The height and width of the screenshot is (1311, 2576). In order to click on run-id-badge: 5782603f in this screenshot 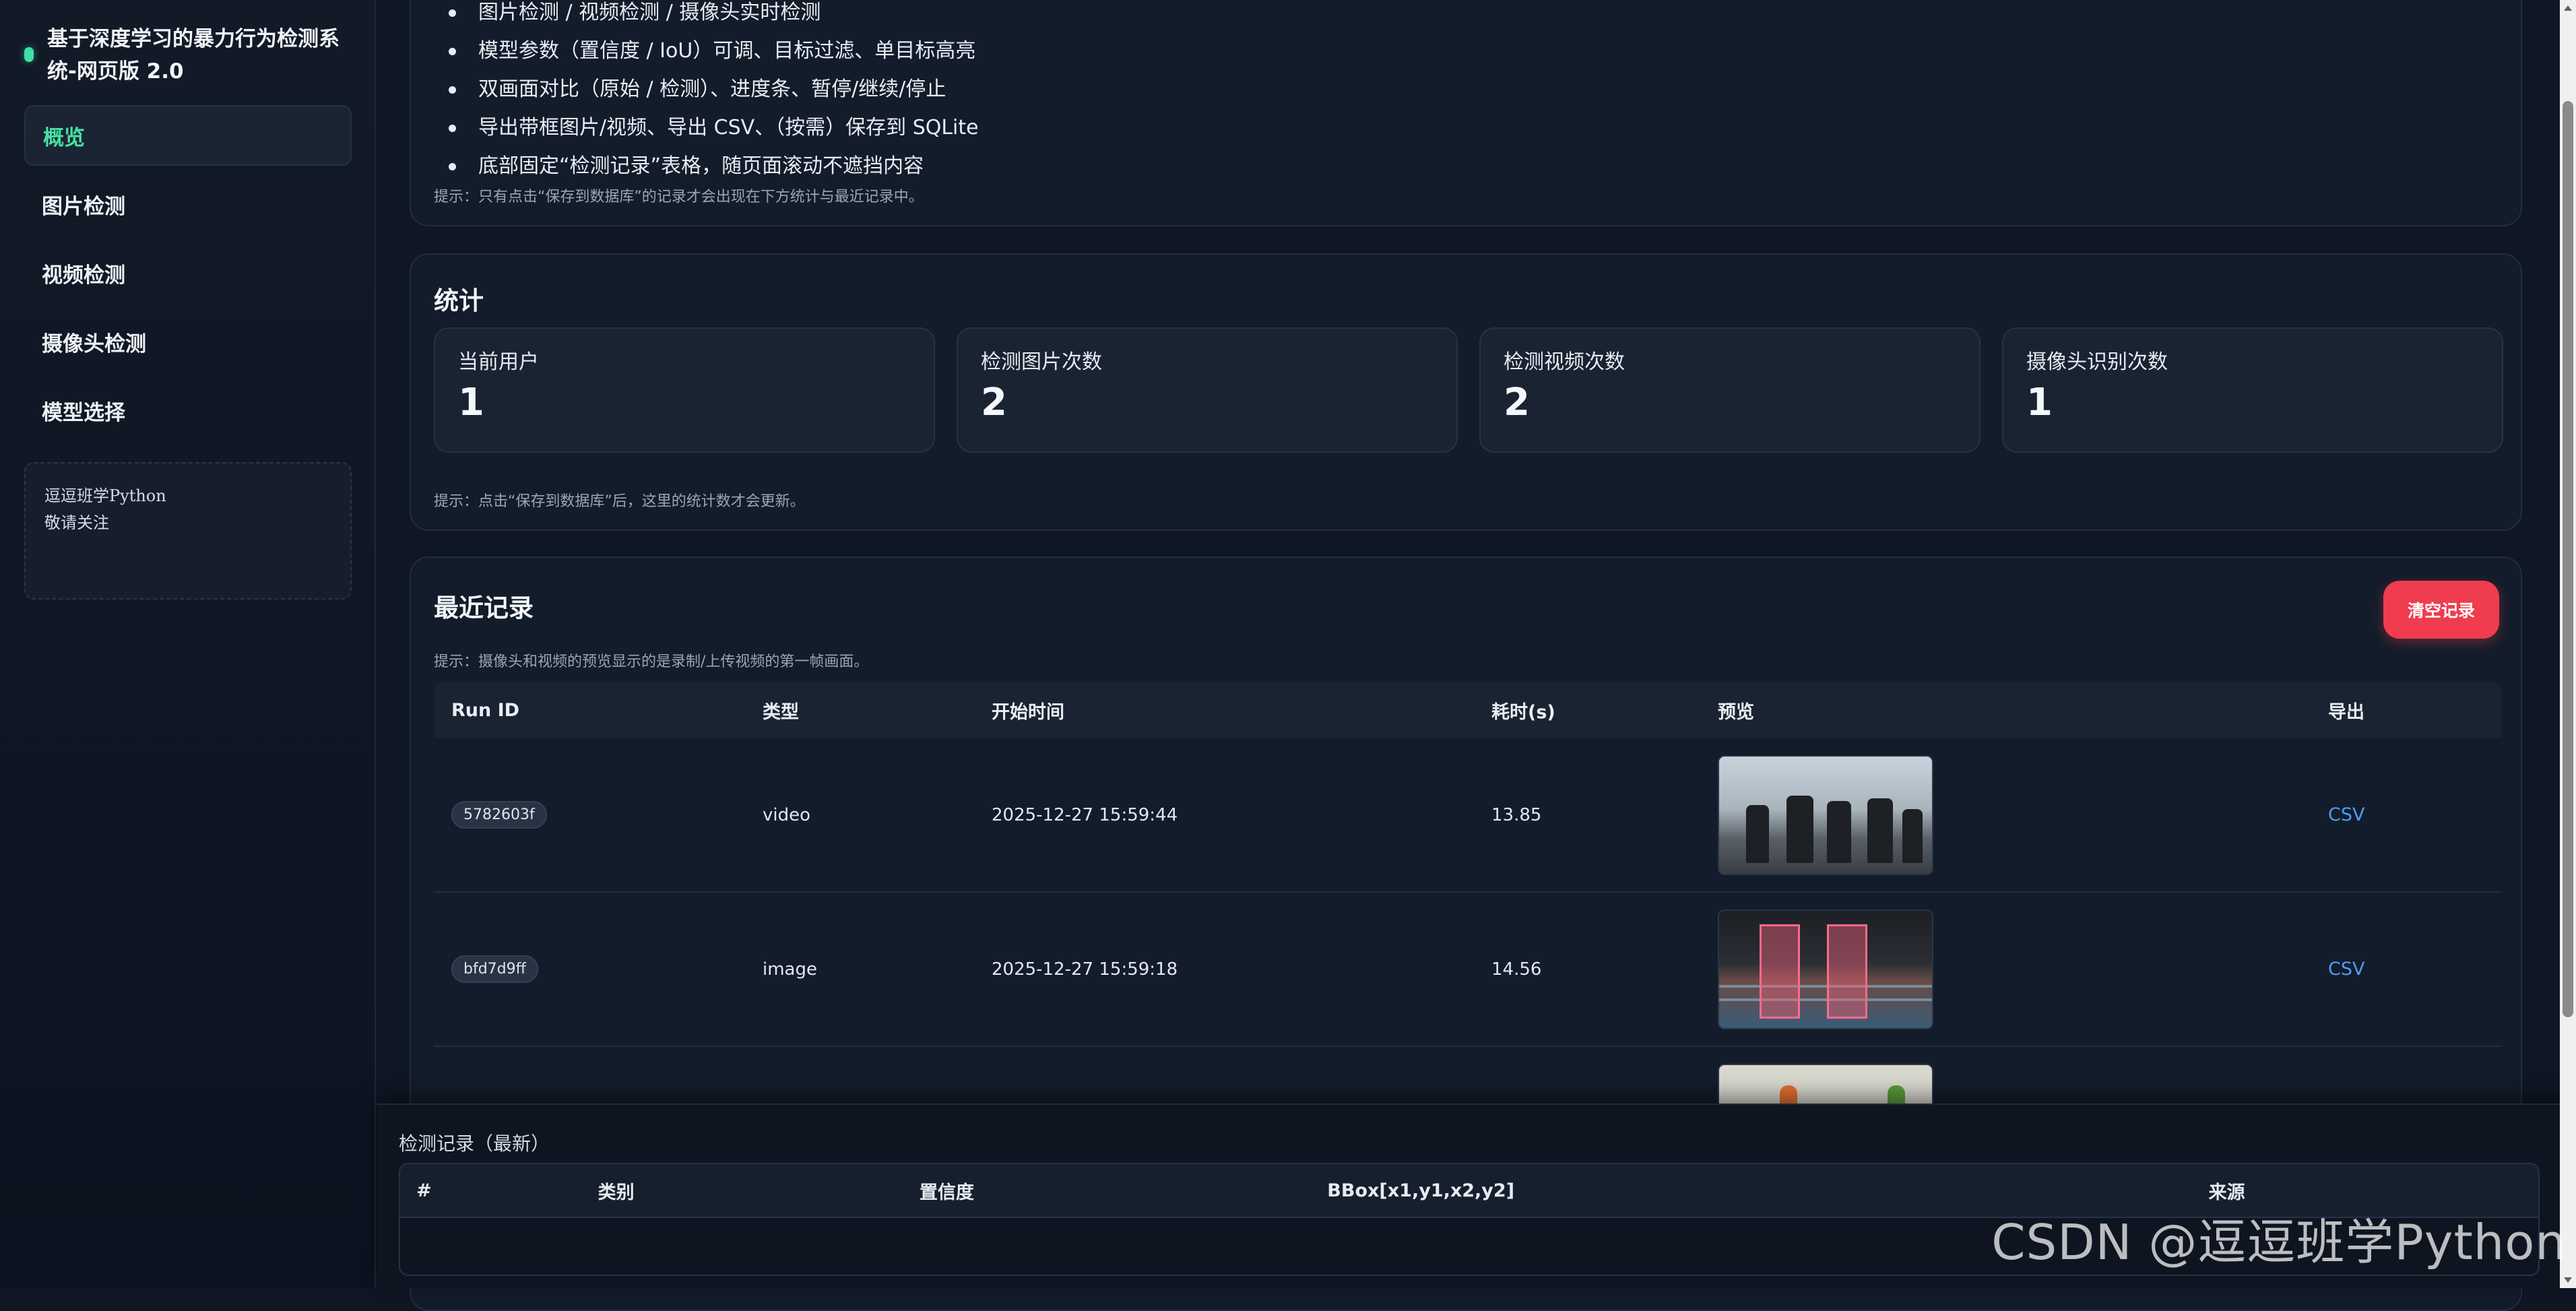, I will do `click(499, 815)`.